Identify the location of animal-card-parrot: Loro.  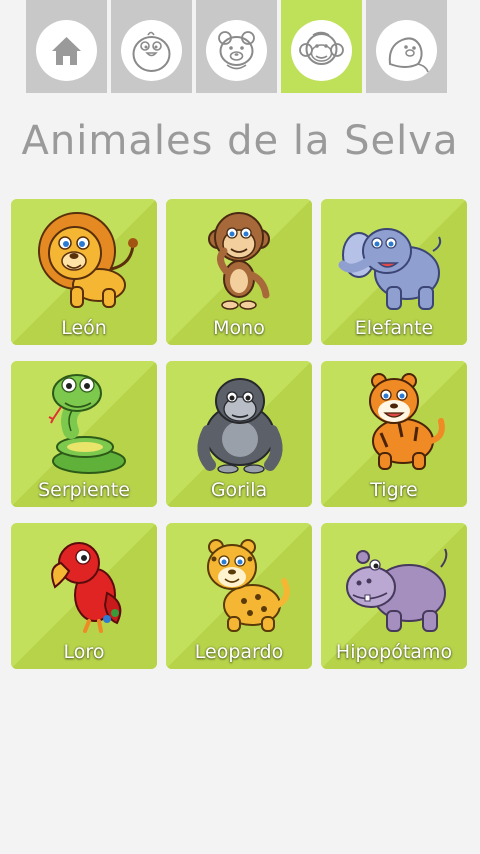
(84, 596).